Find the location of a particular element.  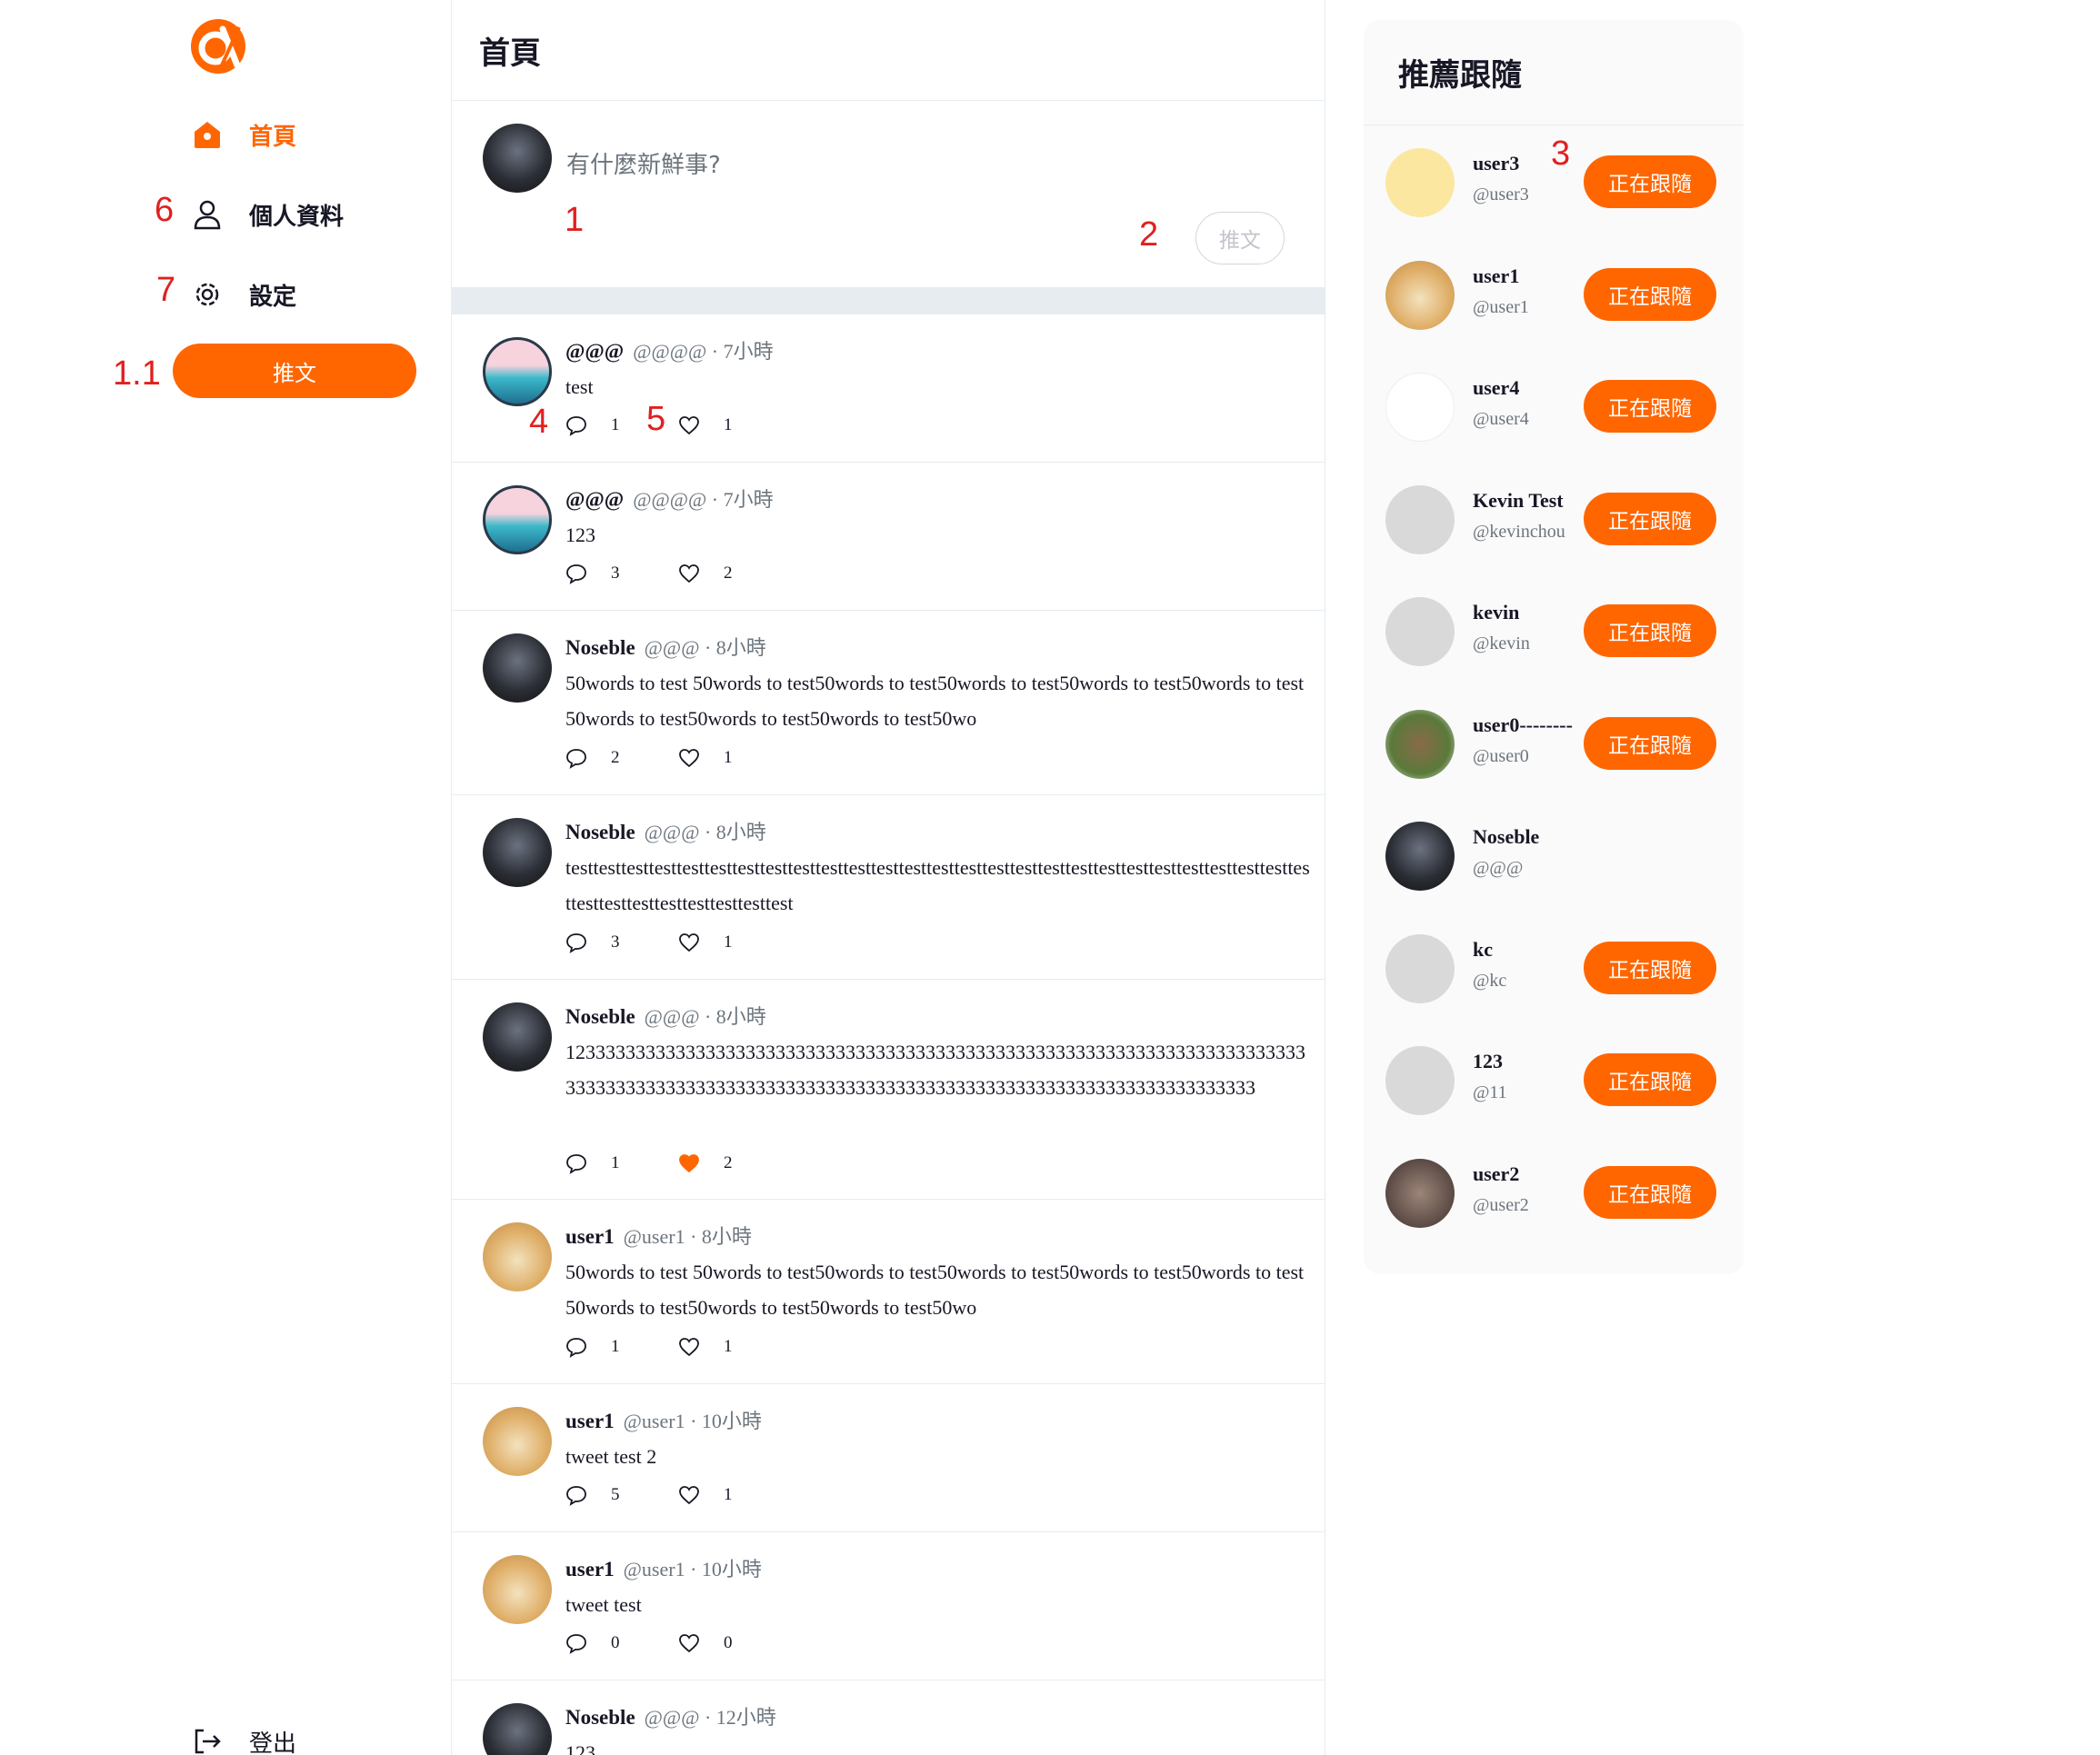

recommend-user-name: kc is located at coordinates (1483, 950).